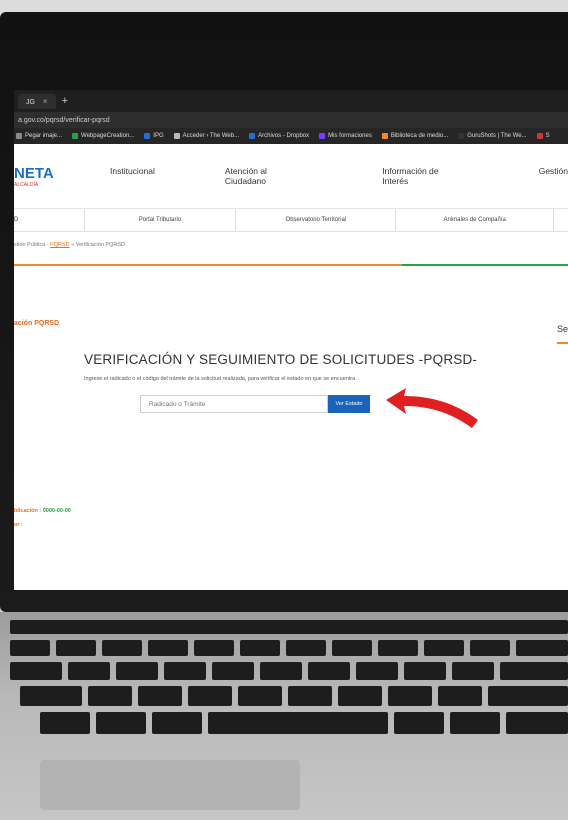 The image size is (568, 820). Describe the element at coordinates (37, 101) in the screenshot. I see `browser-tab: JG ×` at that location.